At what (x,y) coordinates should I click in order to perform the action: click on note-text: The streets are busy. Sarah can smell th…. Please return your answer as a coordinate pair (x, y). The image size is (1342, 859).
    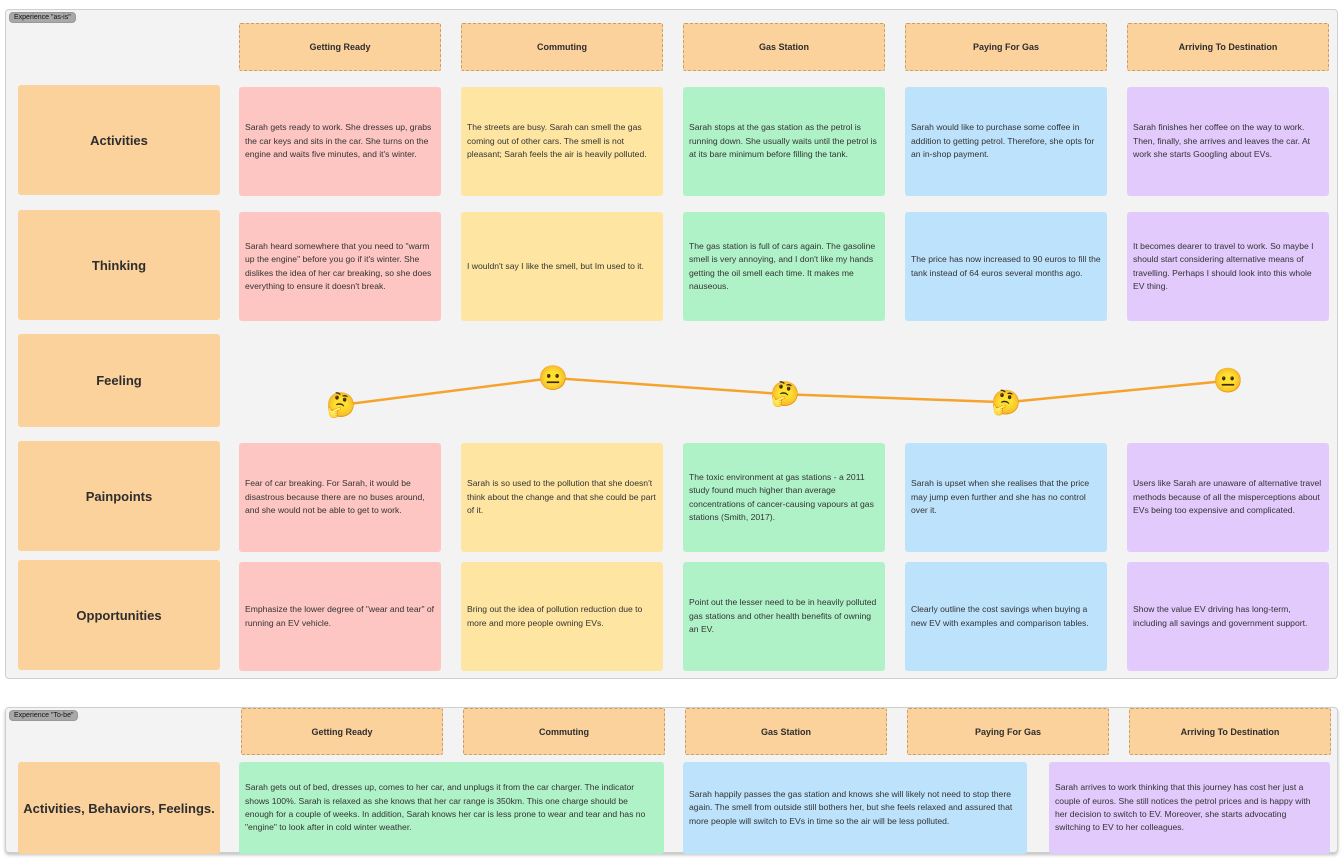
    Looking at the image, I should click on (557, 141).